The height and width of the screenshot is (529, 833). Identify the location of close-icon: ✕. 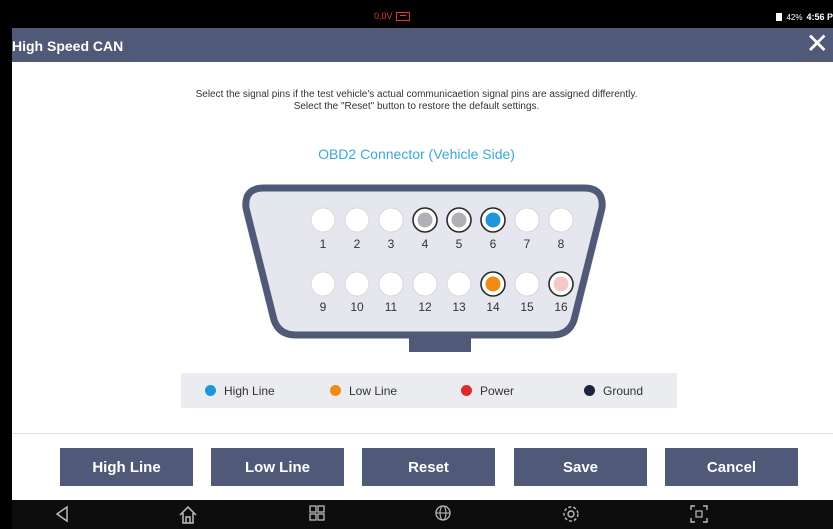
(817, 44).